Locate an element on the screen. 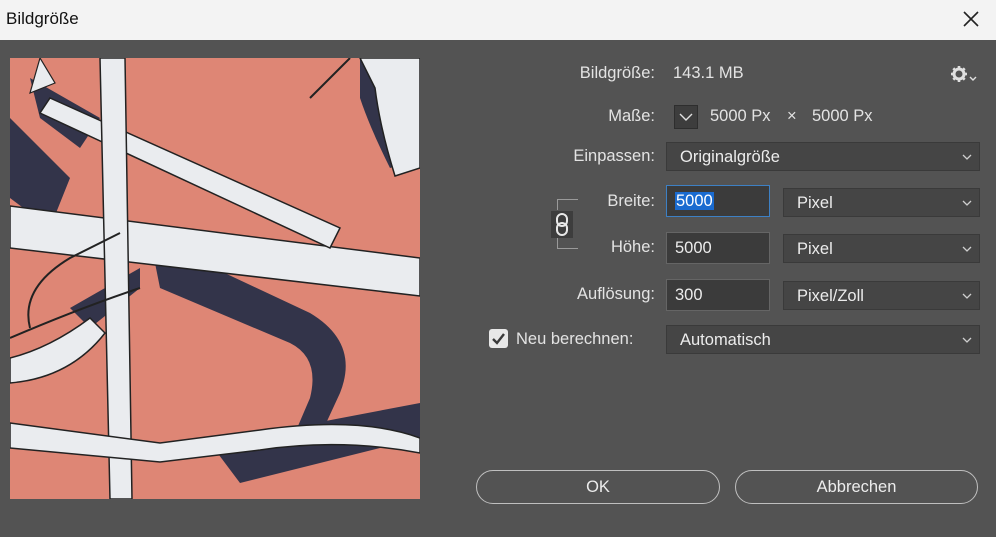 This screenshot has width=996, height=537. resample-select-value: Automatisch is located at coordinates (725, 340).